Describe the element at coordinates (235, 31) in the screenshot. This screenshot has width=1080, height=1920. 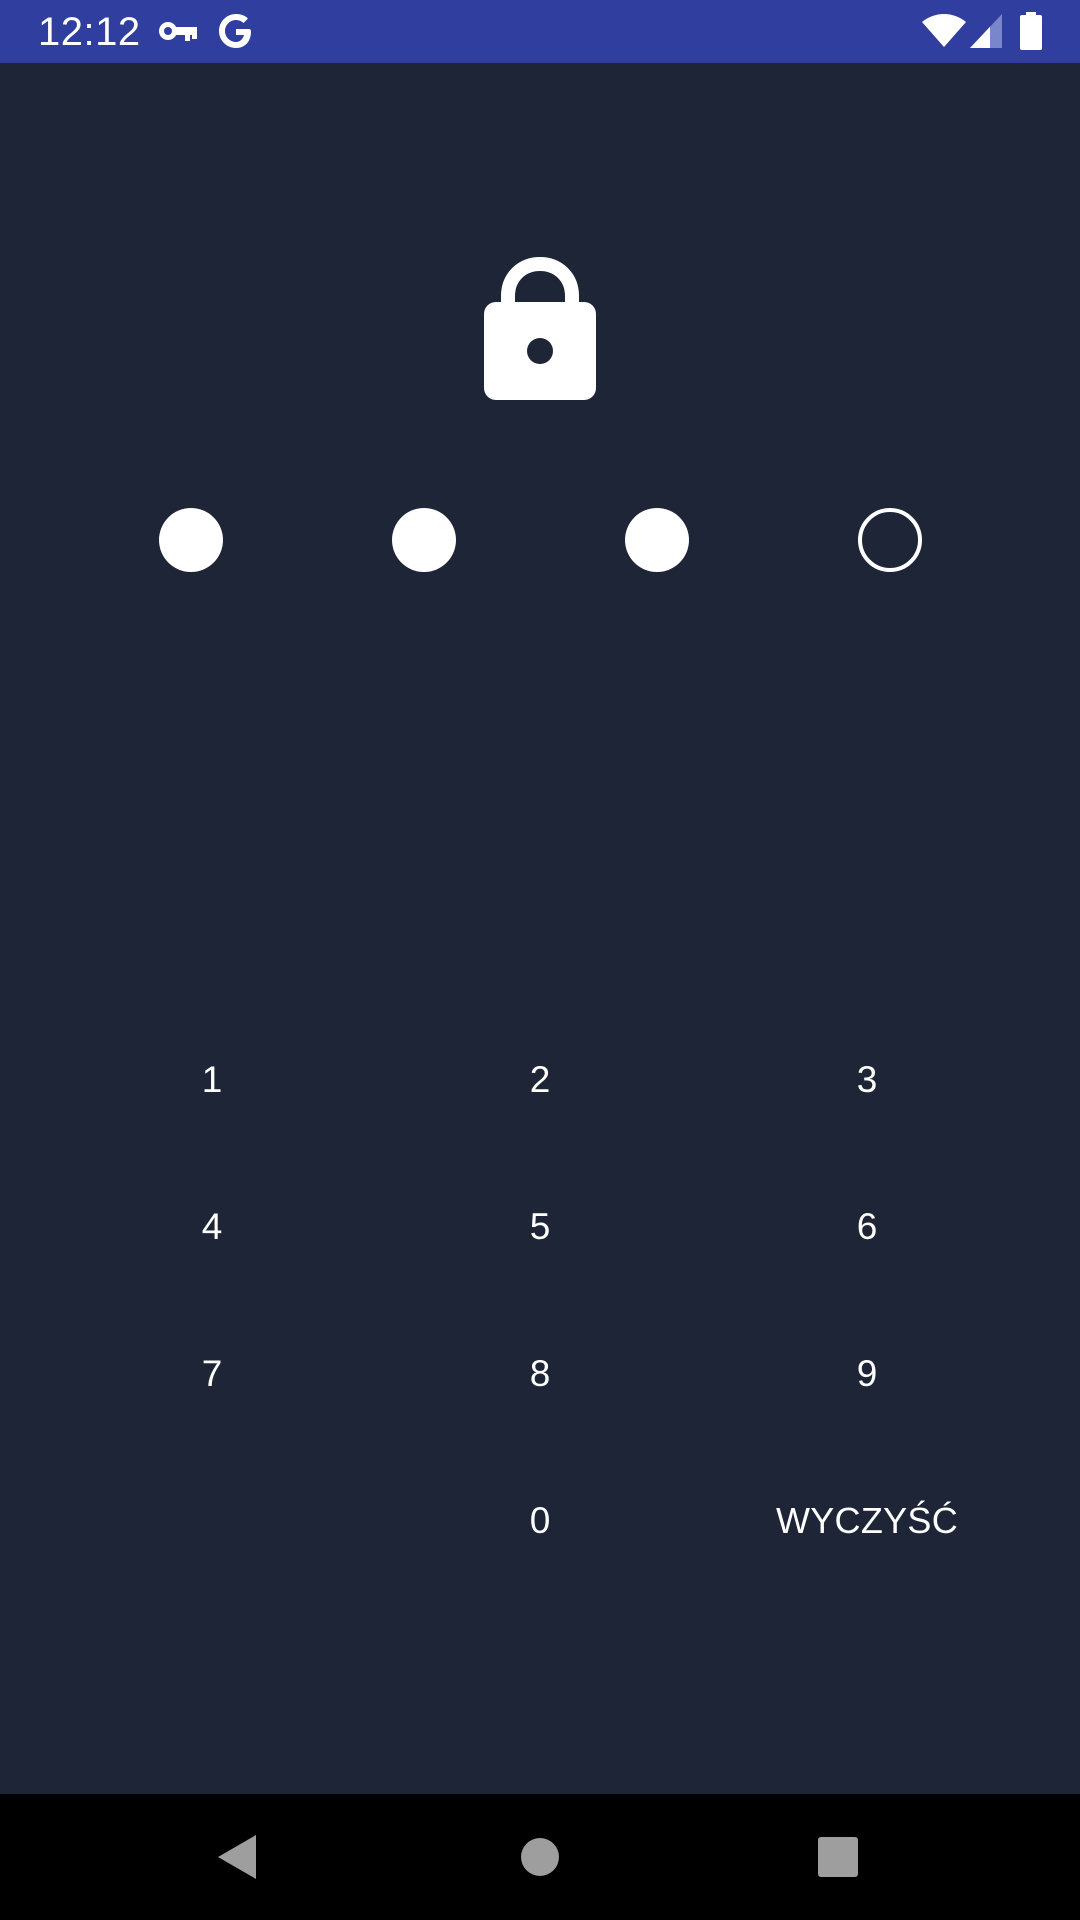
I see `google-g-icon` at that location.